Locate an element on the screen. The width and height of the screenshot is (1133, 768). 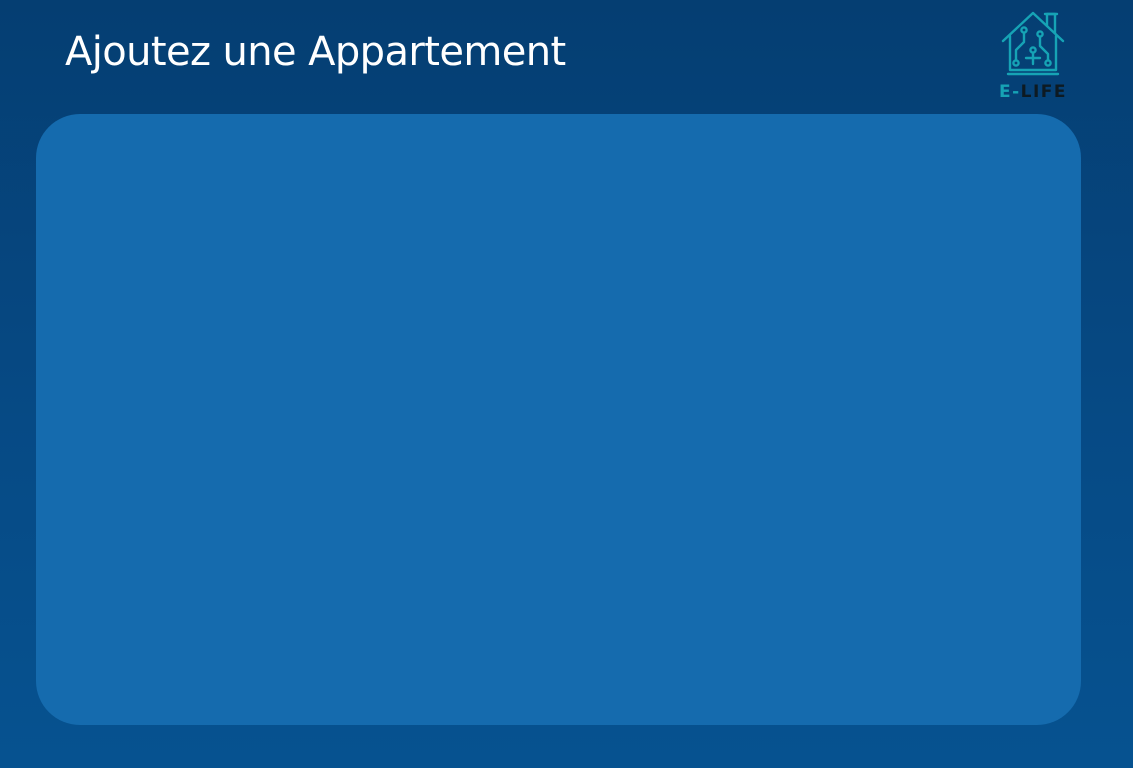
smart-house-icon is located at coordinates (1033, 43).